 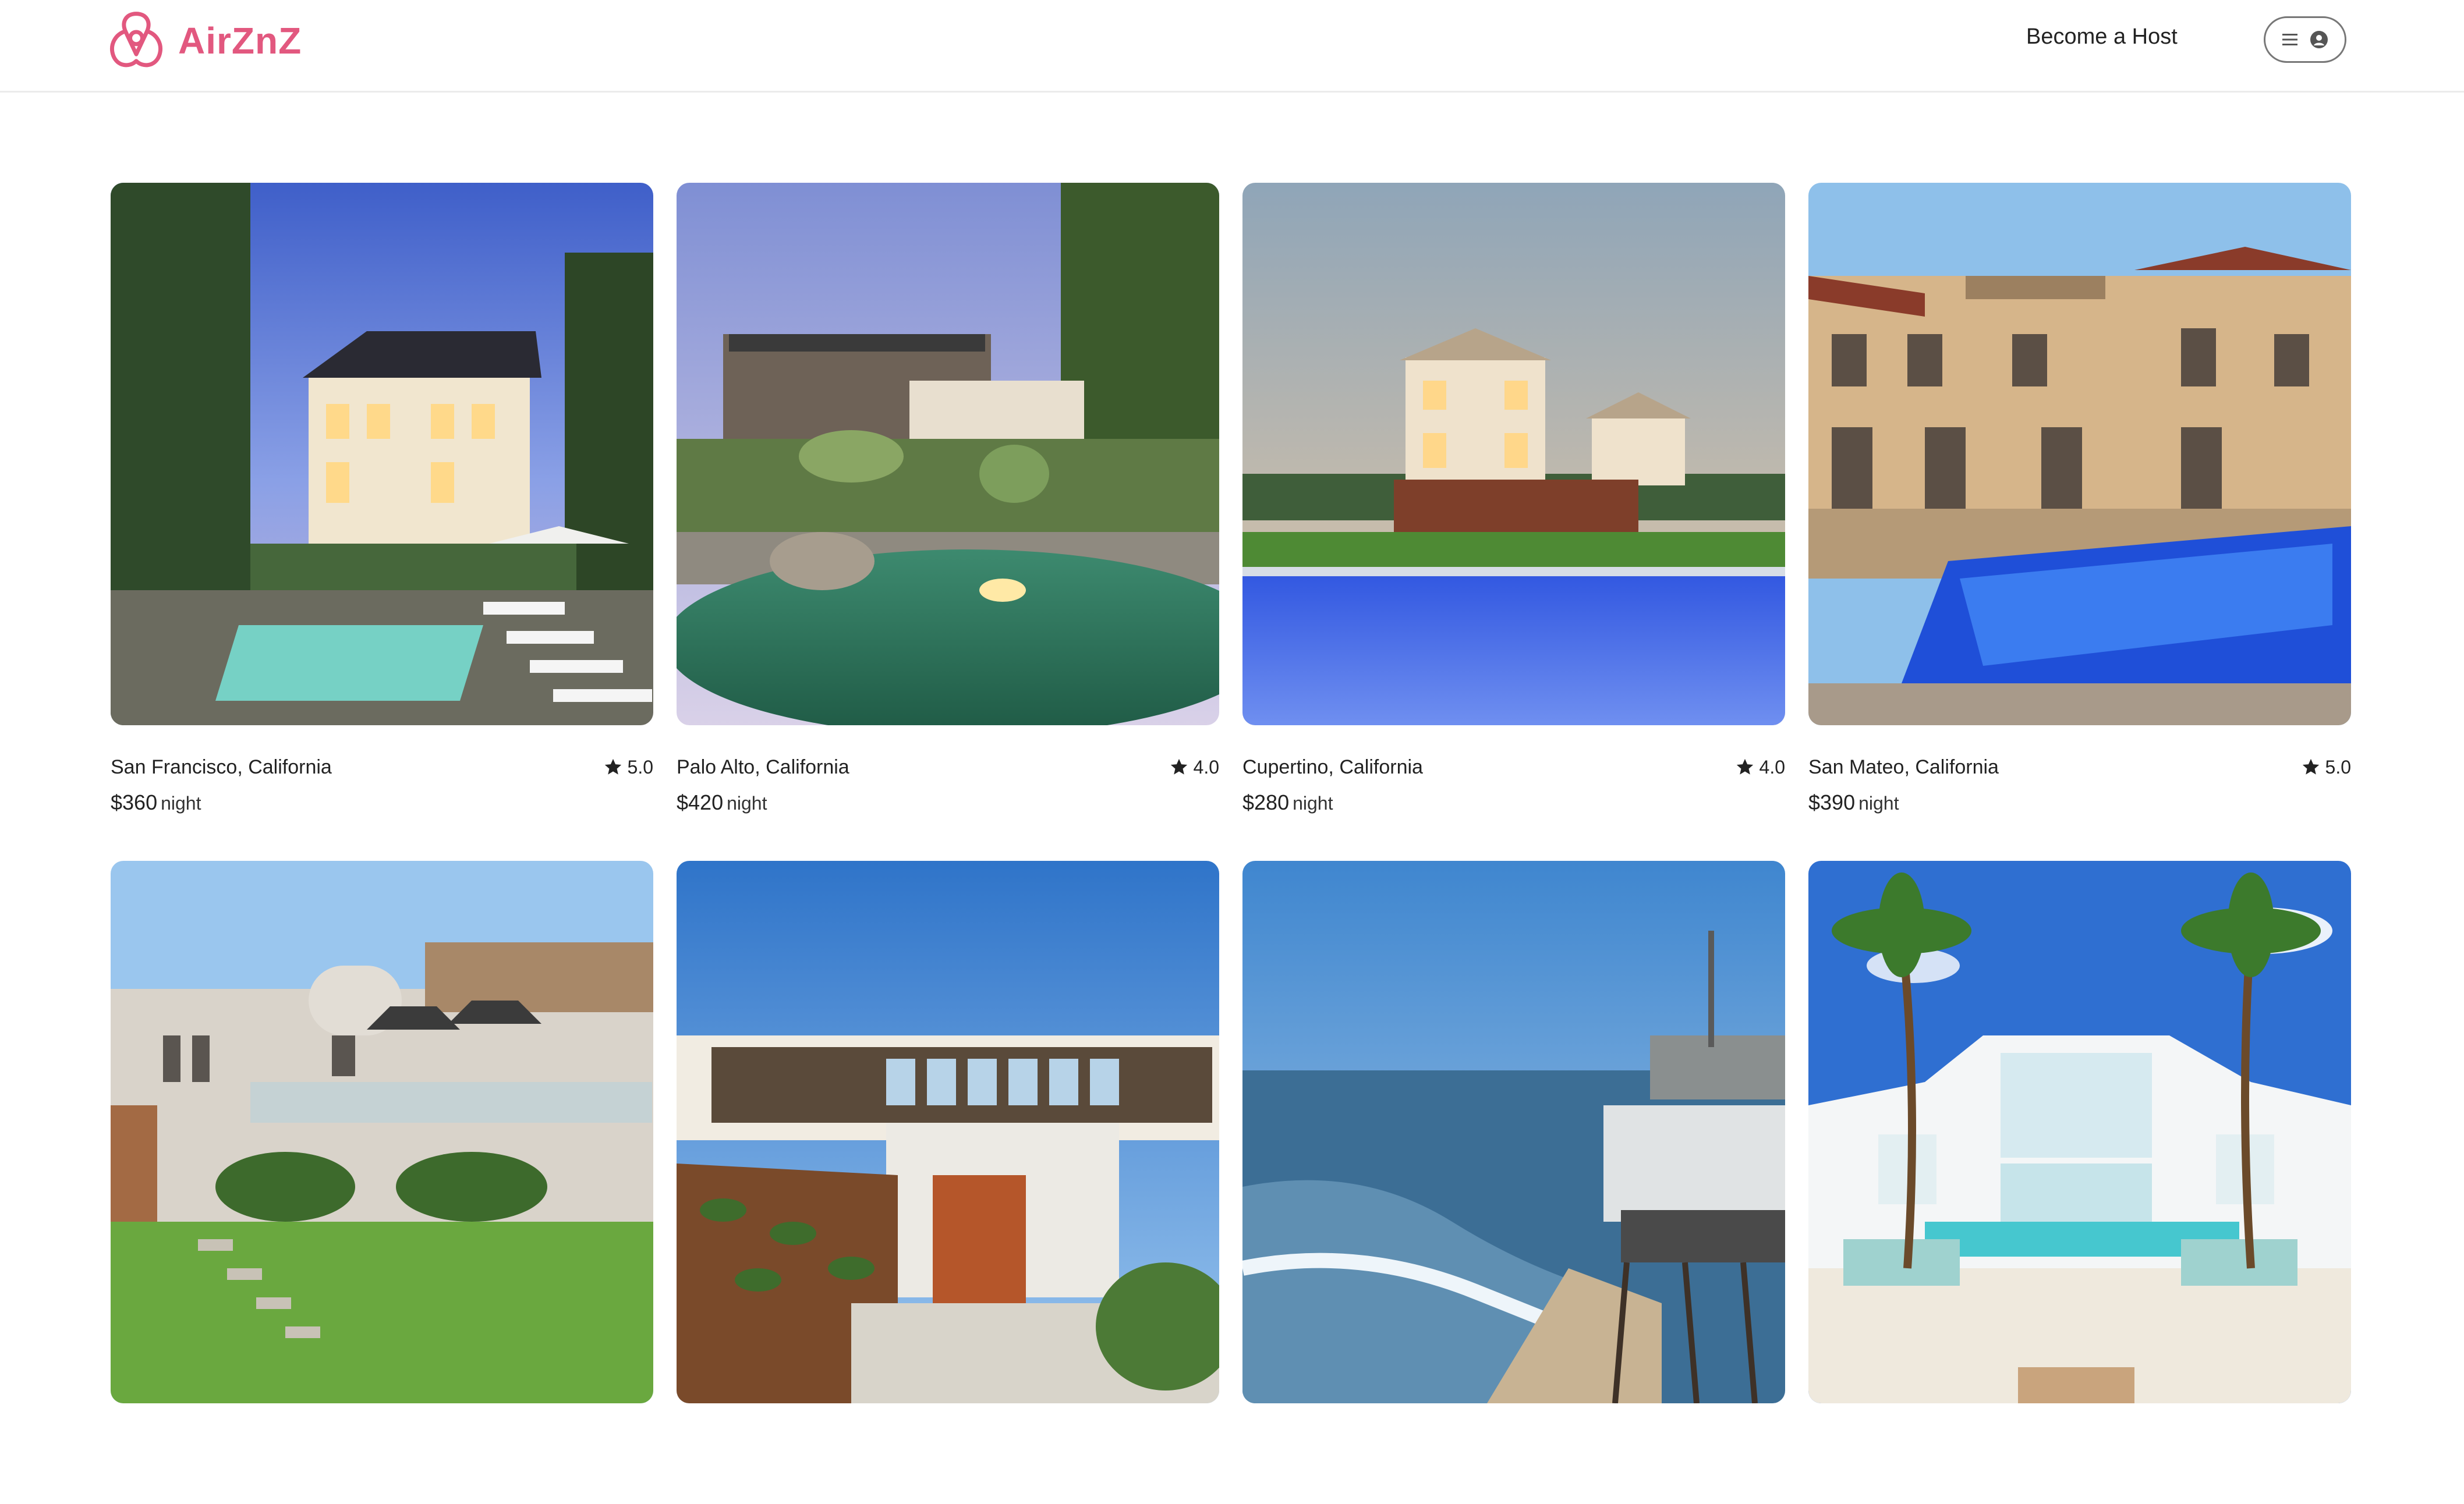 What do you see at coordinates (2305, 39) in the screenshot?
I see `user-menu-button` at bounding box center [2305, 39].